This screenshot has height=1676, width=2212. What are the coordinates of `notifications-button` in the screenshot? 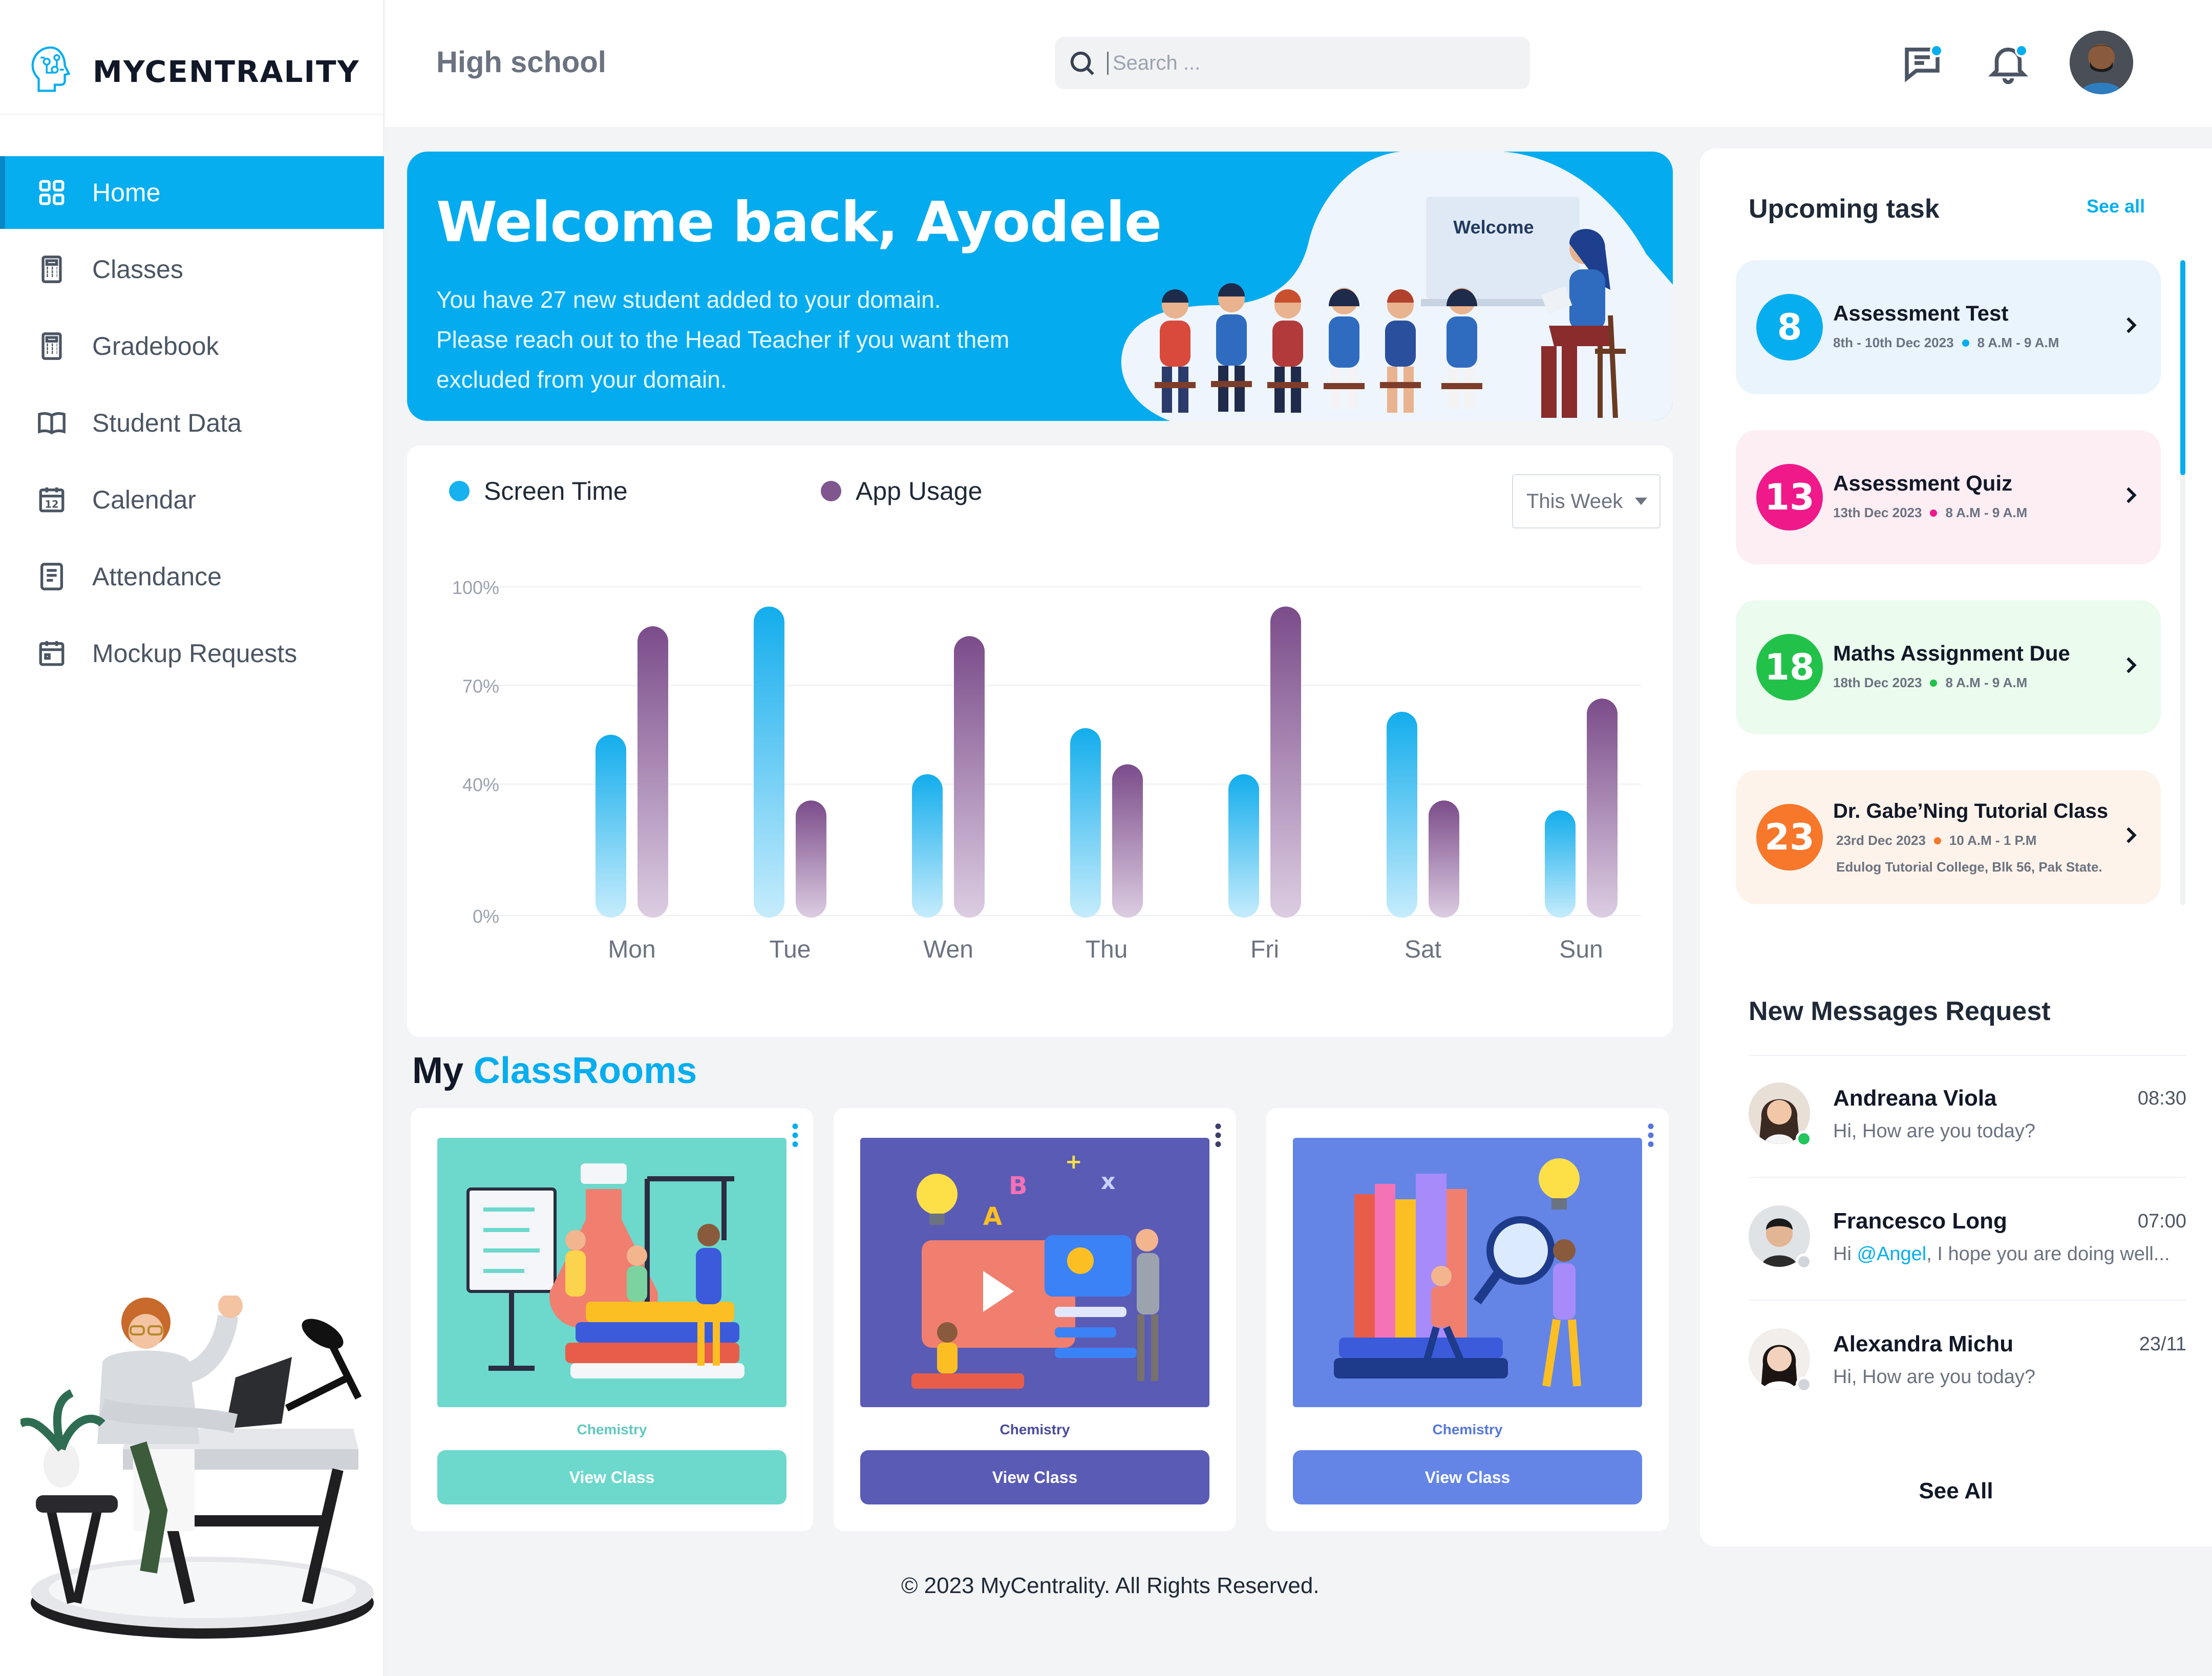 It's located at (2008, 63).